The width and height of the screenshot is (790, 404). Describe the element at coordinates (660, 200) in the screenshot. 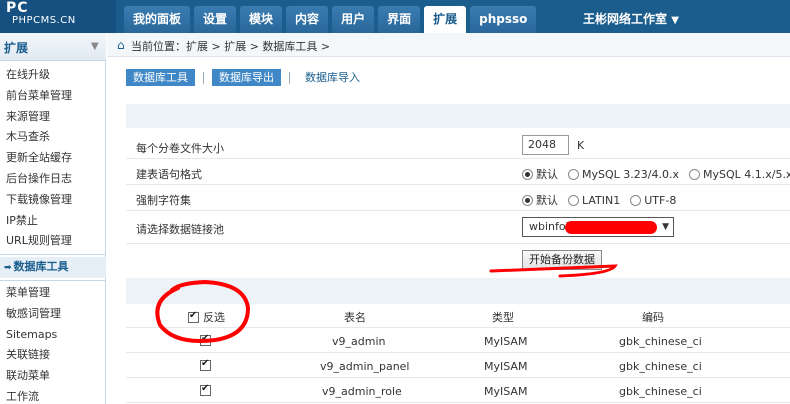

I see `radio-label: UTF-8` at that location.